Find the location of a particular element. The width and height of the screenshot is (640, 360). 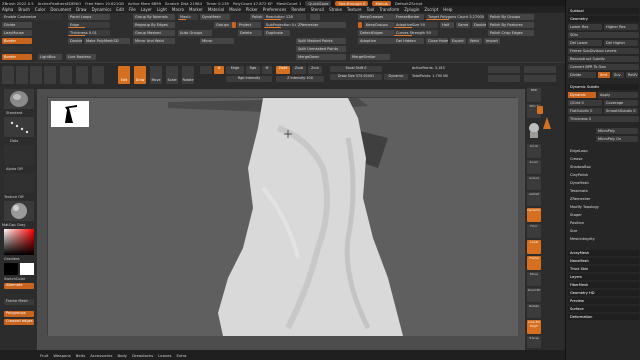

preview-header: Preview is located at coordinates (603, 301).